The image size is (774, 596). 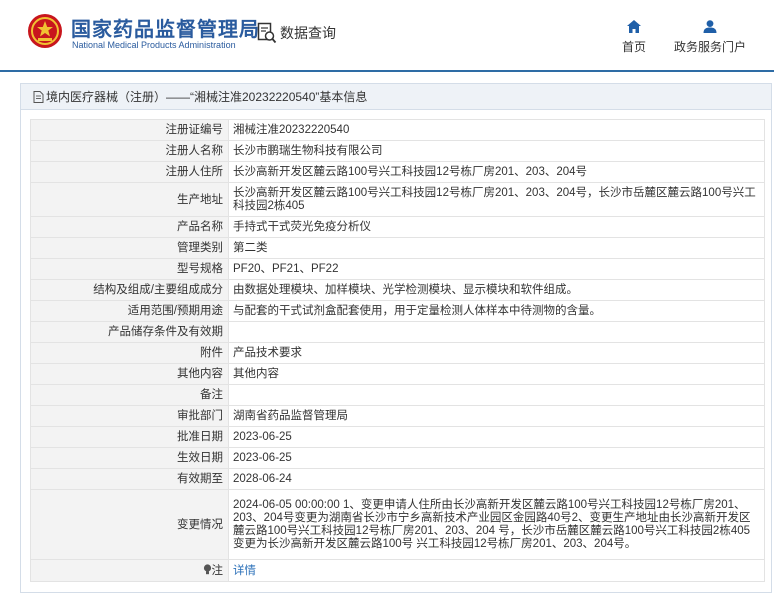 What do you see at coordinates (129, 416) in the screenshot?
I see `field-label: 审批部门` at bounding box center [129, 416].